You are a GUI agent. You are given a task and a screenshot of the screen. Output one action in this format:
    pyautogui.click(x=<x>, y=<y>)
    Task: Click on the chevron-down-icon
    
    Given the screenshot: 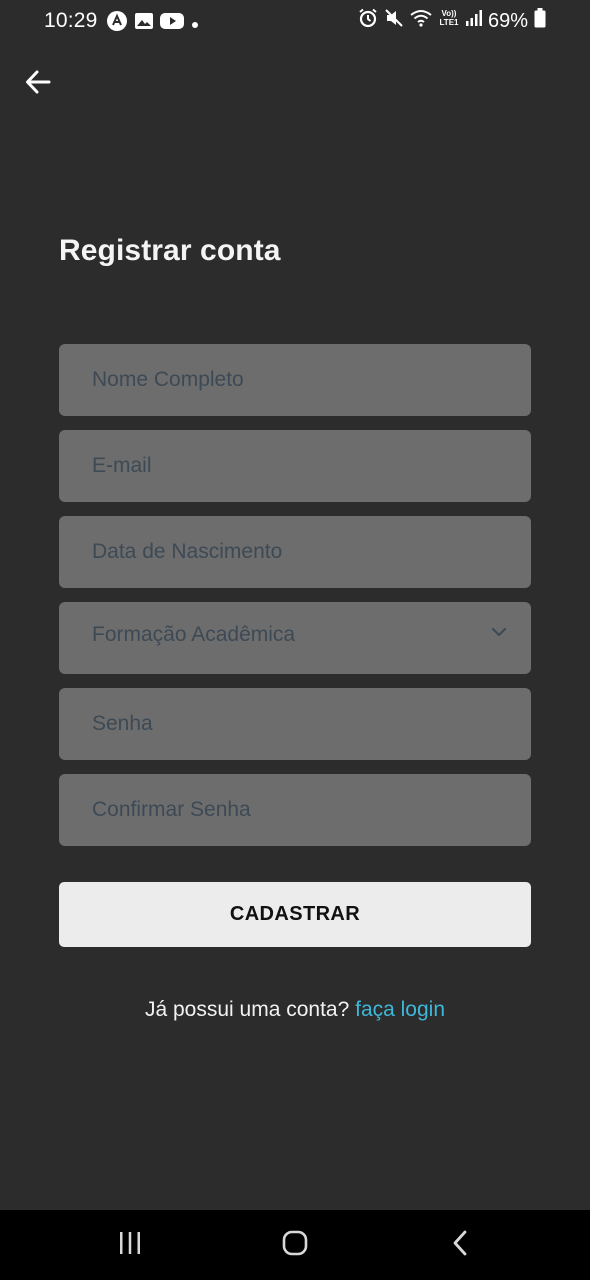 What is the action you would take?
    pyautogui.click(x=499, y=634)
    